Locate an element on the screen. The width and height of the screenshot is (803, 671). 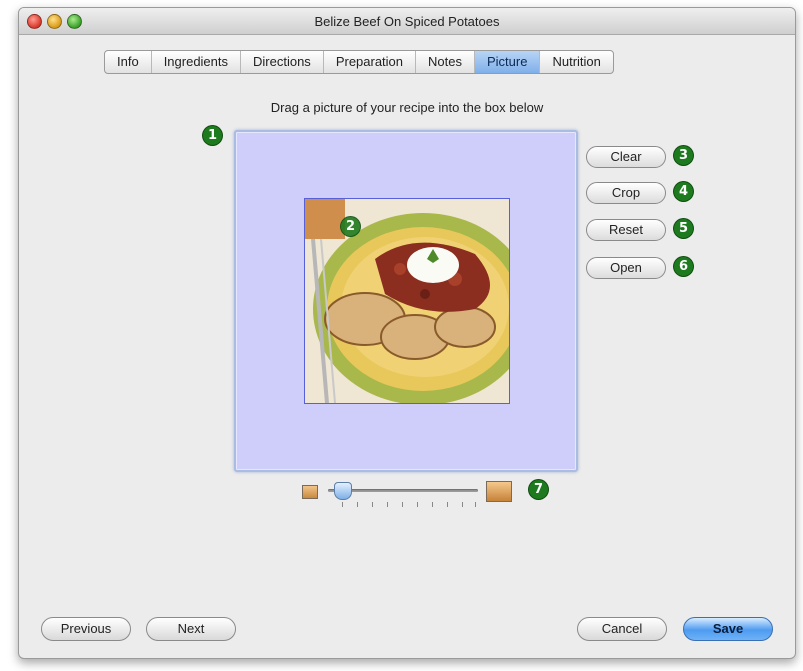
tab-notes: Notes is located at coordinates (445, 62).